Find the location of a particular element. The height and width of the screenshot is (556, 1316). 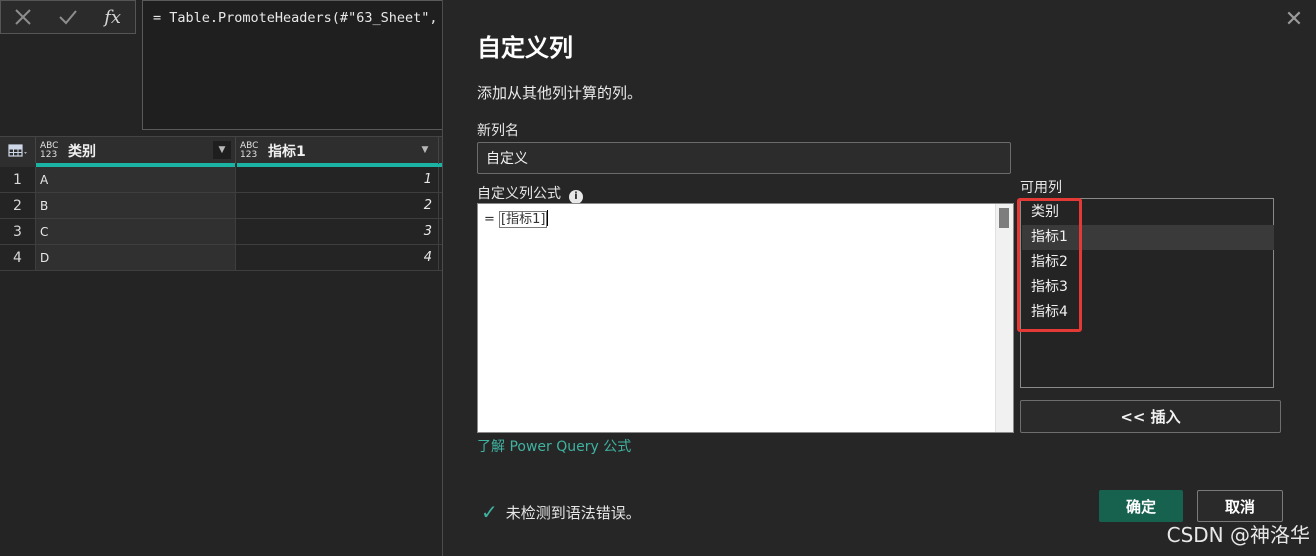

formula-toolbar: fx is located at coordinates (68, 17).